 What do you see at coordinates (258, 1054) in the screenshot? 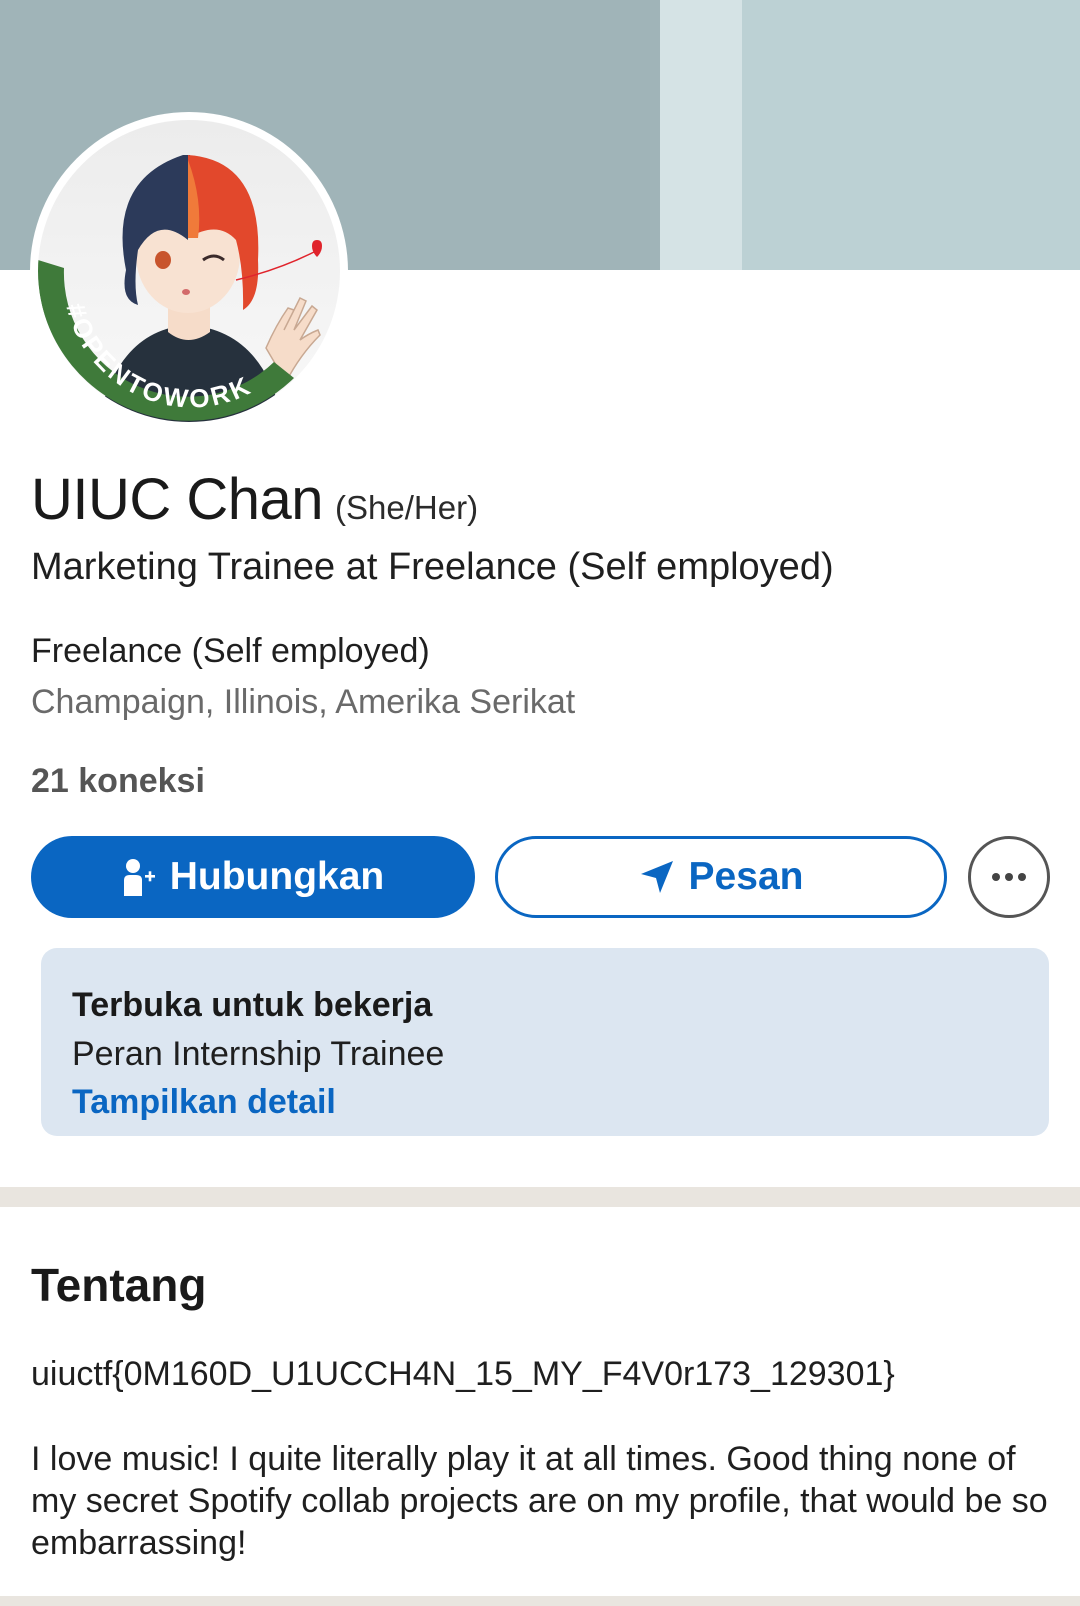
I see `open-to-work-roles: Peran Internship Trainee` at bounding box center [258, 1054].